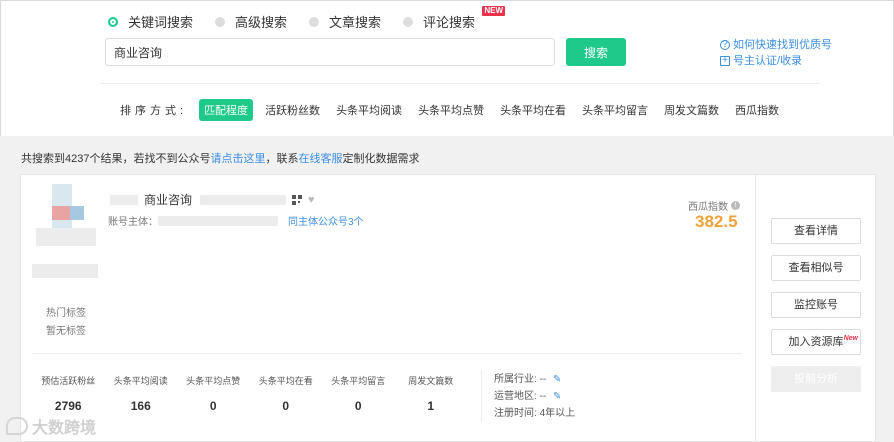  What do you see at coordinates (533, 110) in the screenshot?
I see `sort-avg-watch: 头条平均在看` at bounding box center [533, 110].